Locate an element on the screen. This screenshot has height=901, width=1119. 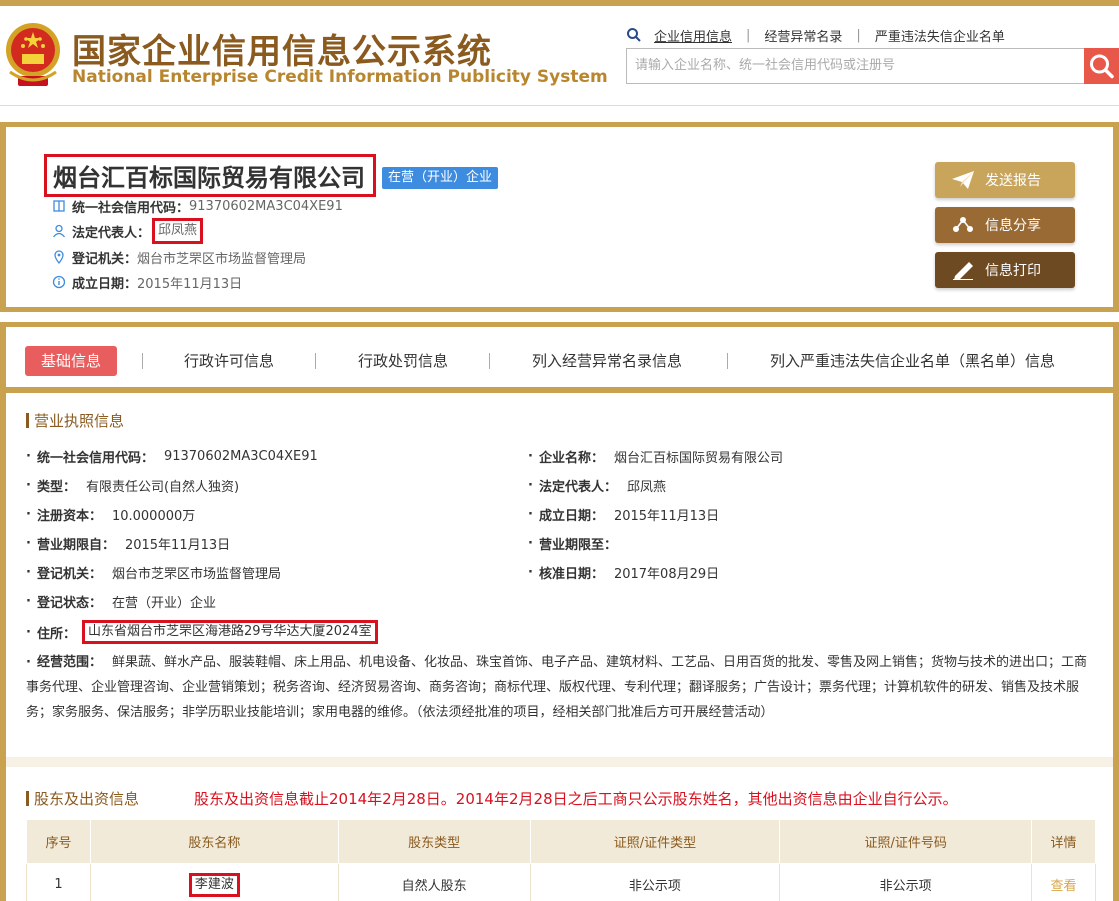
field-value: 2017年08月29日 is located at coordinates (666, 574).